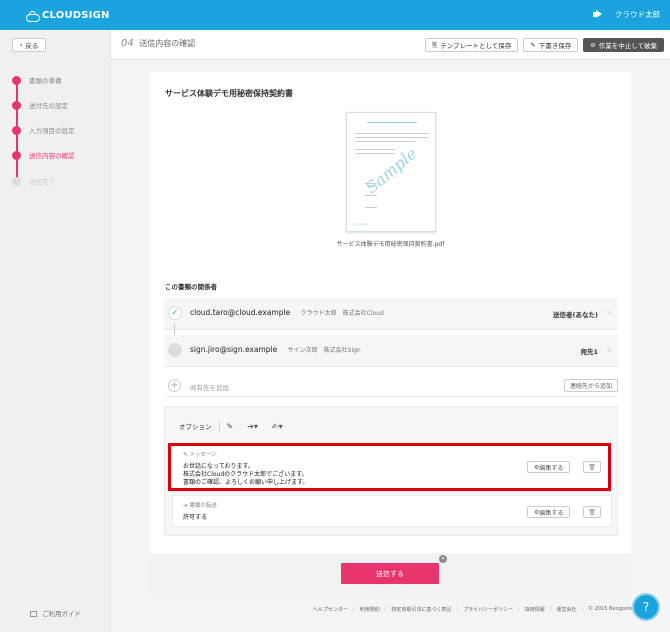  Describe the element at coordinates (191, 287) in the screenshot. I see `recipients-section-title: この書類の関係者` at that location.